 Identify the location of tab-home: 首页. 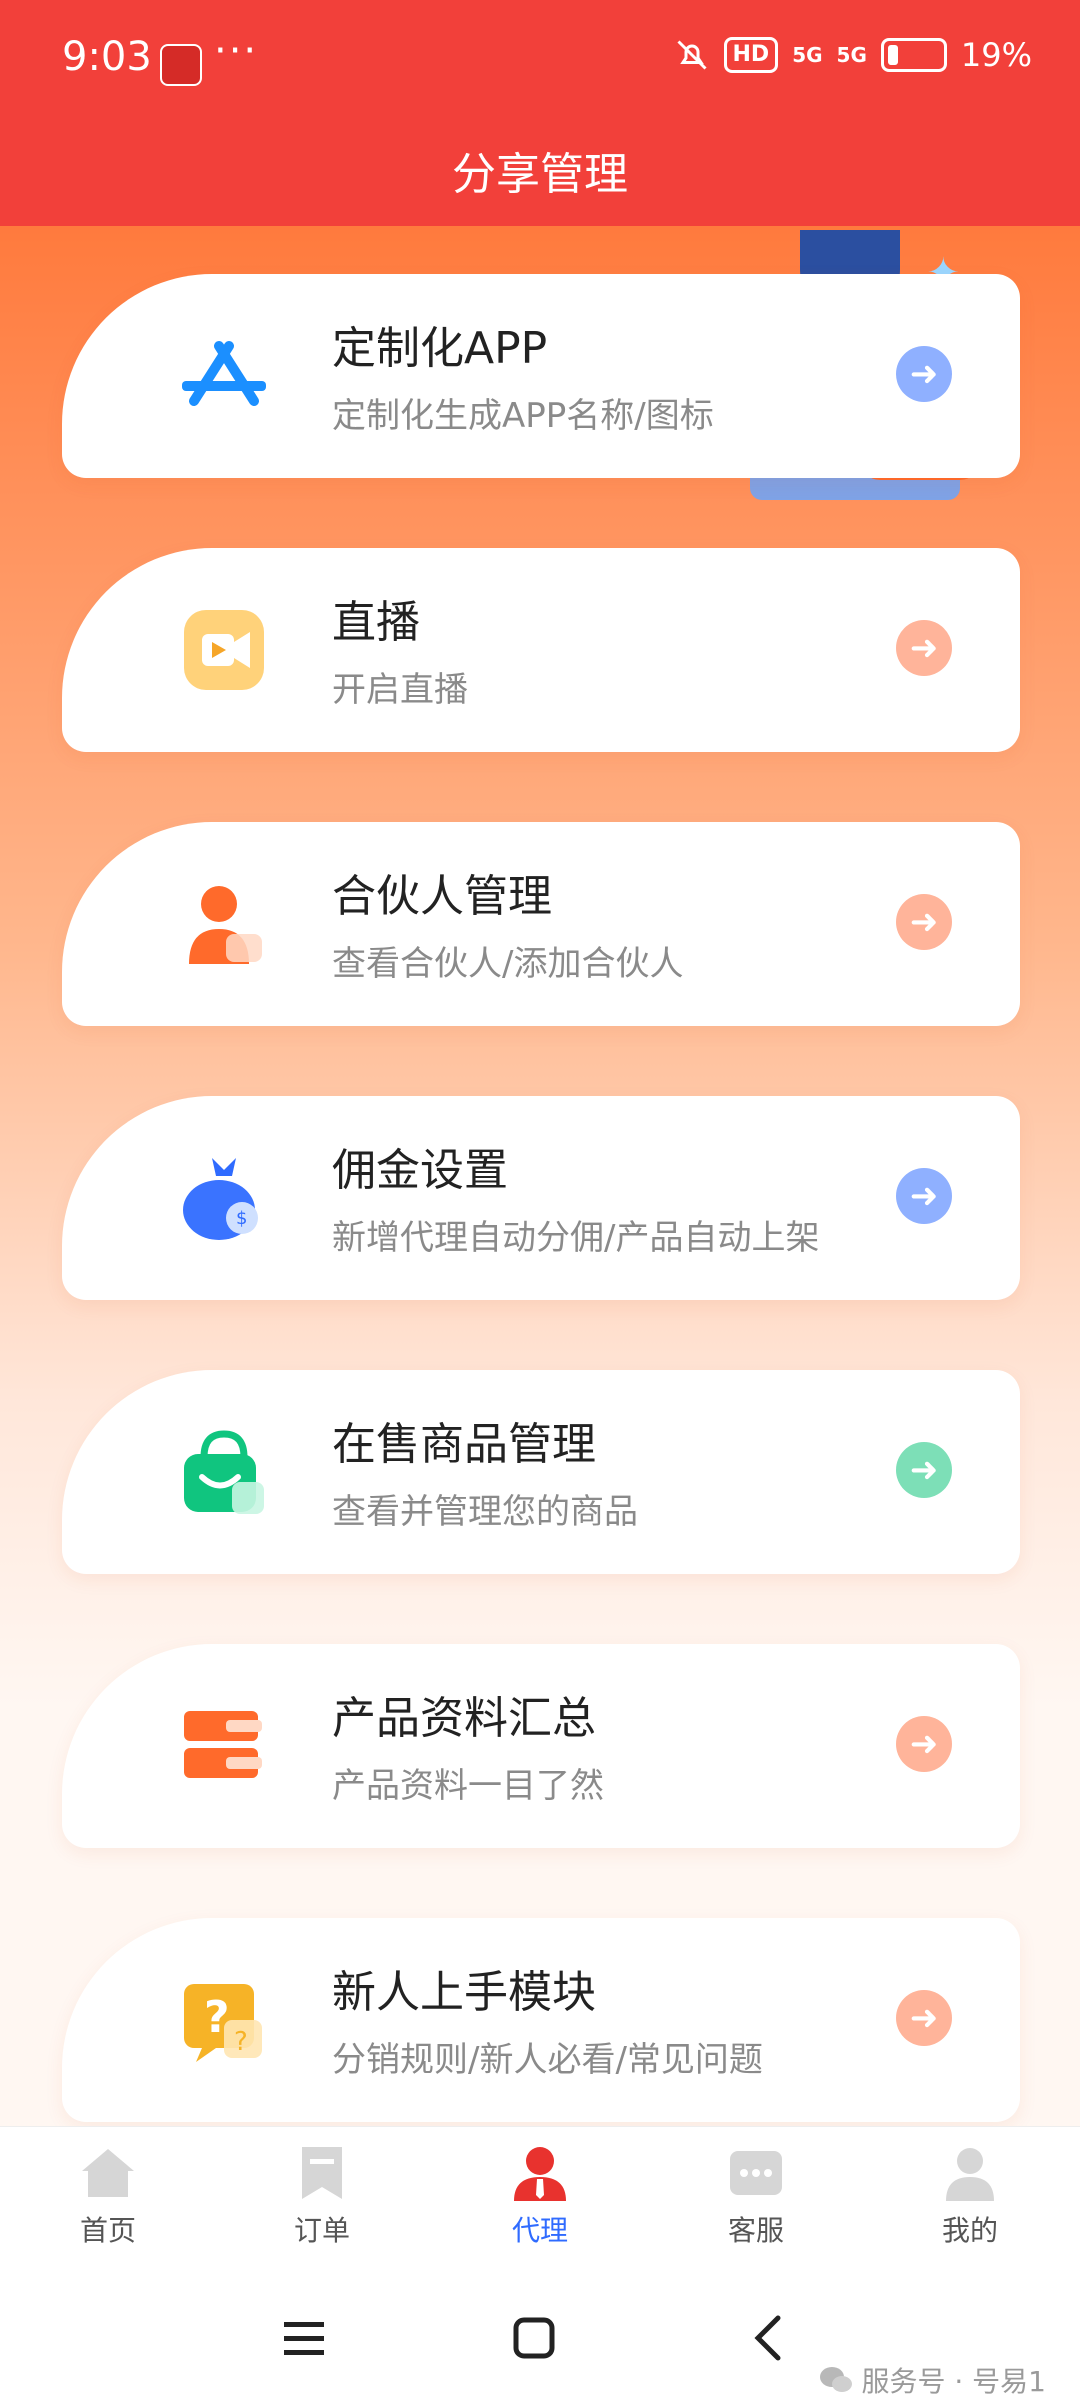
(108, 2197).